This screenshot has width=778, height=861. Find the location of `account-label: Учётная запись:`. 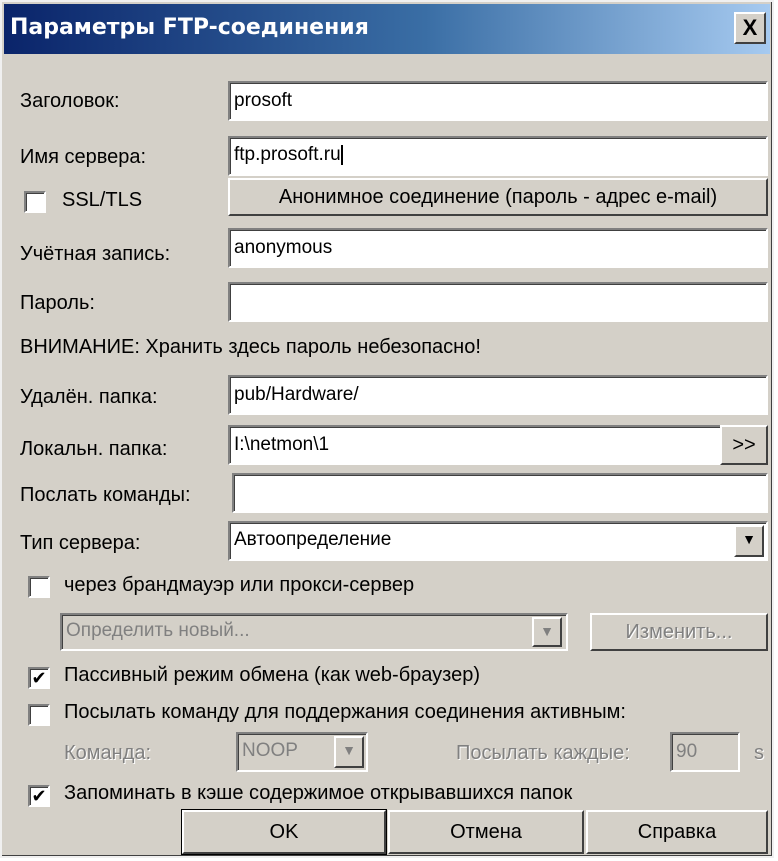

account-label: Учётная запись: is located at coordinates (95, 254).